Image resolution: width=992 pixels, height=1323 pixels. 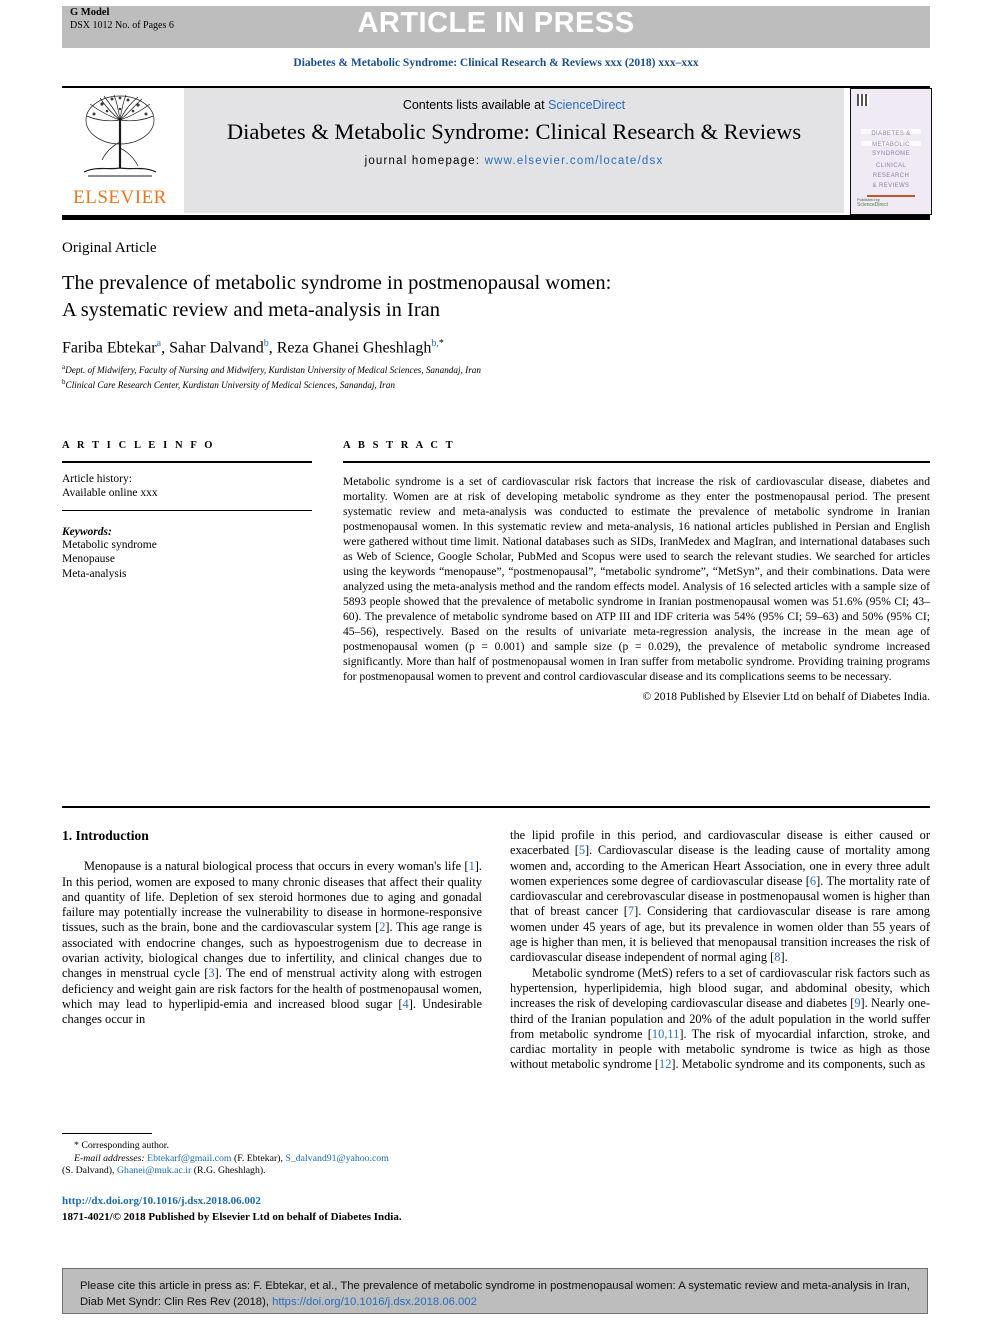 What do you see at coordinates (229, 1171) in the screenshot?
I see `email-owner-ghanei: (R.G. Gheshlagh).` at bounding box center [229, 1171].